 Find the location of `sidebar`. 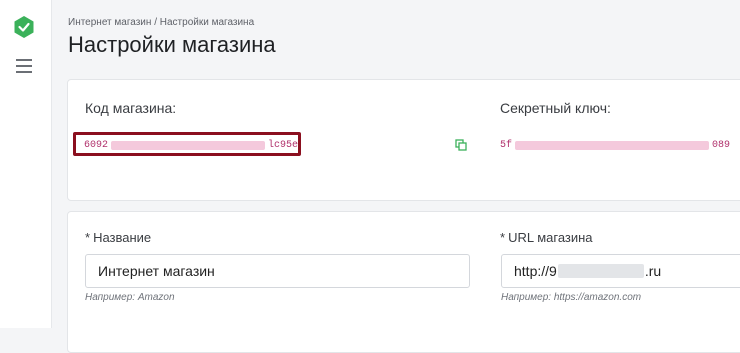

sidebar is located at coordinates (26, 164).